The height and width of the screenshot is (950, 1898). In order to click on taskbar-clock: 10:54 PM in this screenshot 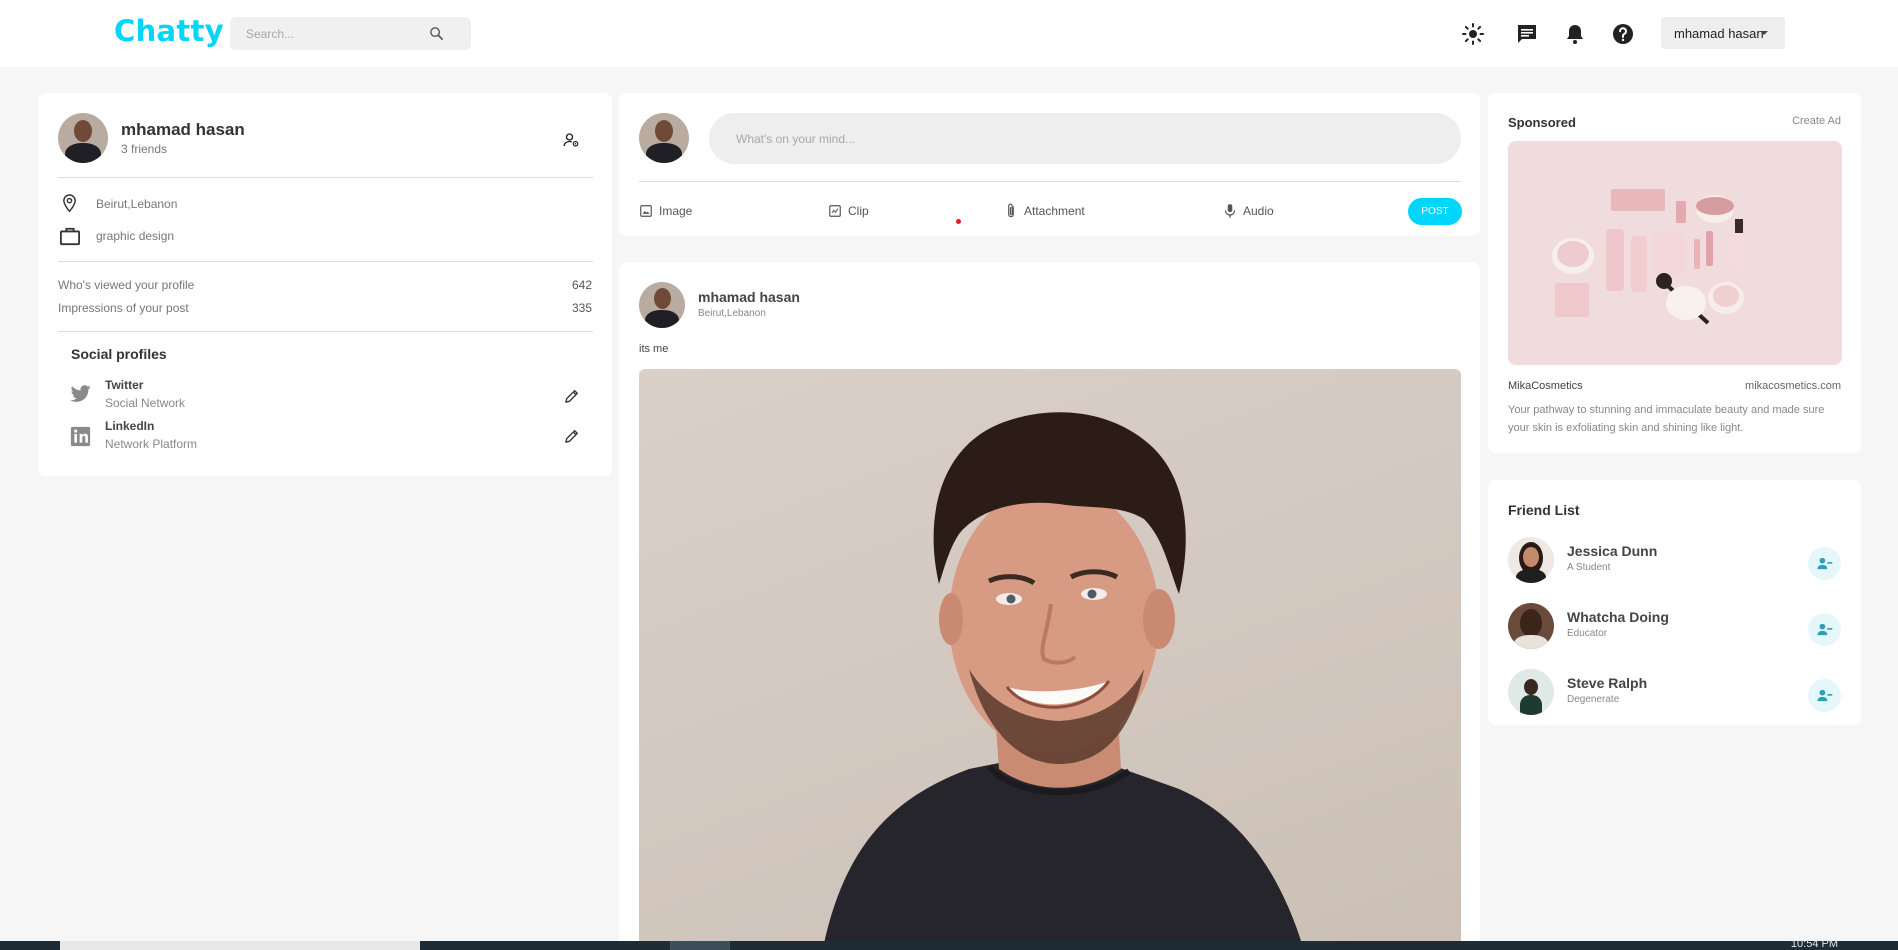, I will do `click(1814, 944)`.